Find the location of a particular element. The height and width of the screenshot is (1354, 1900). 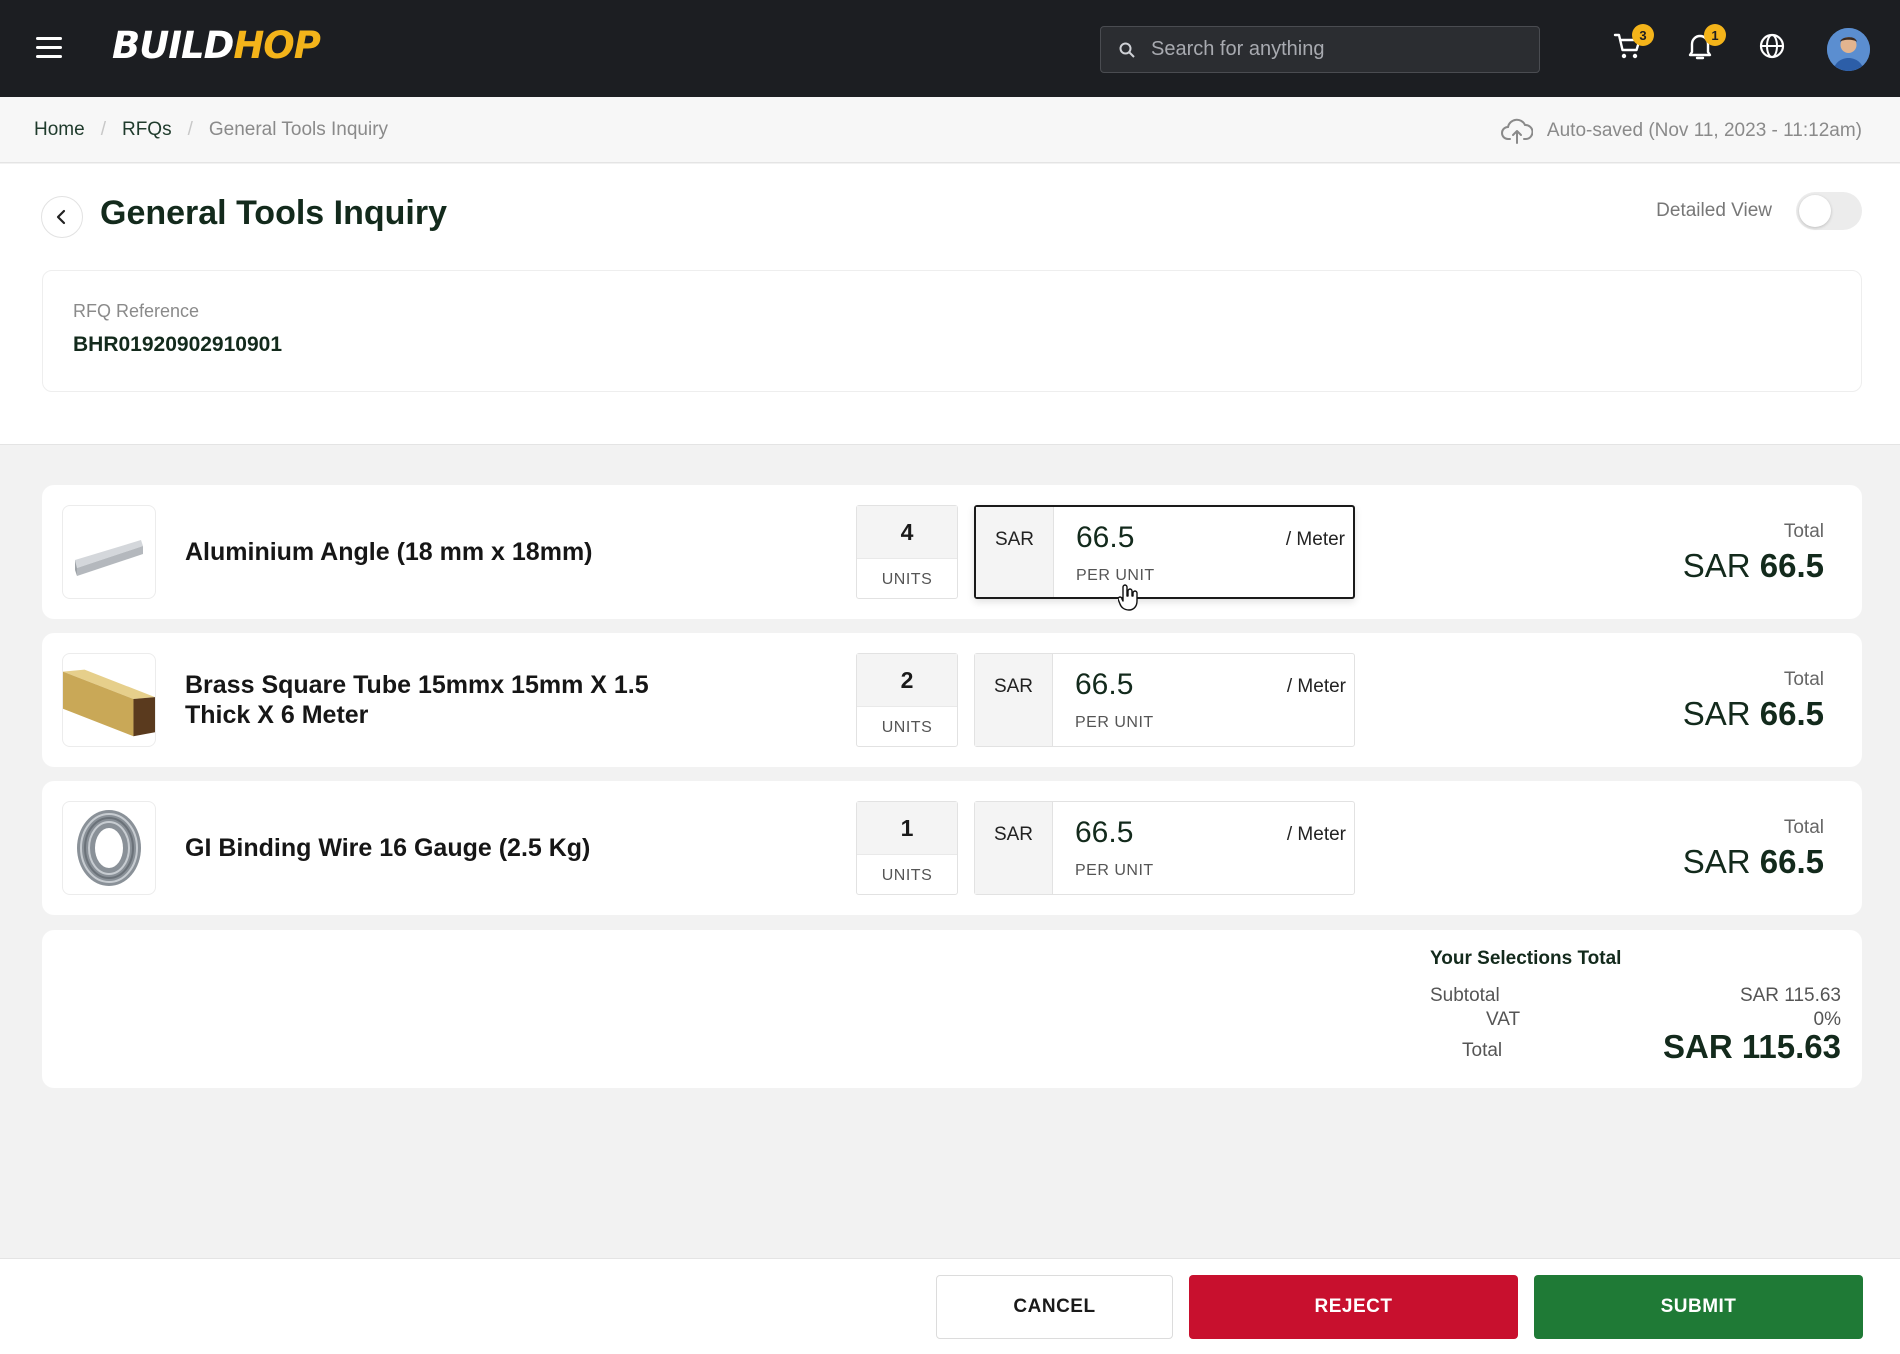

logo-text-main: BUILD is located at coordinates (173, 45).